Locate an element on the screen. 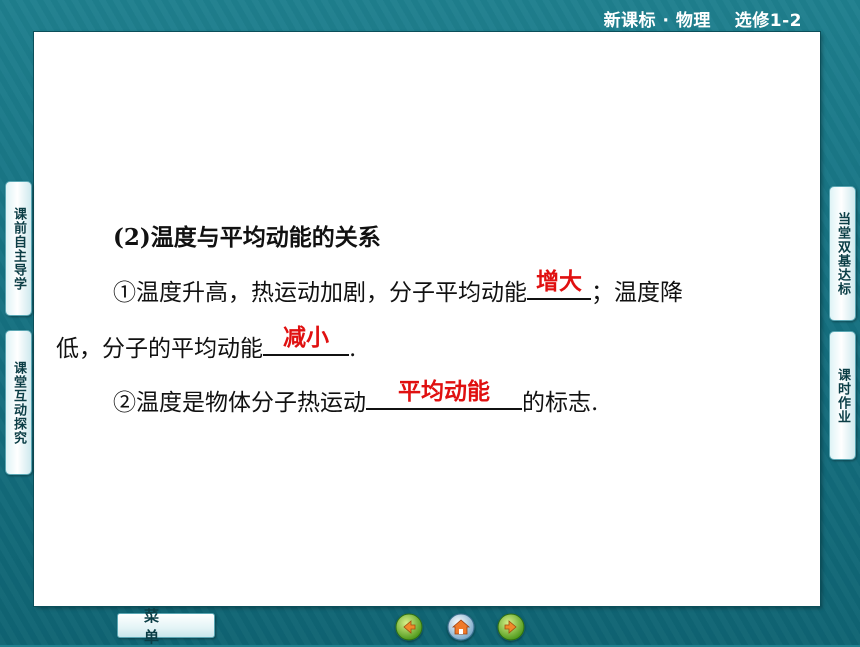  item-1-line-1: ①温度升高，热运动加剧，分子平均动能 增大 ；温度降 is located at coordinates (398, 288).